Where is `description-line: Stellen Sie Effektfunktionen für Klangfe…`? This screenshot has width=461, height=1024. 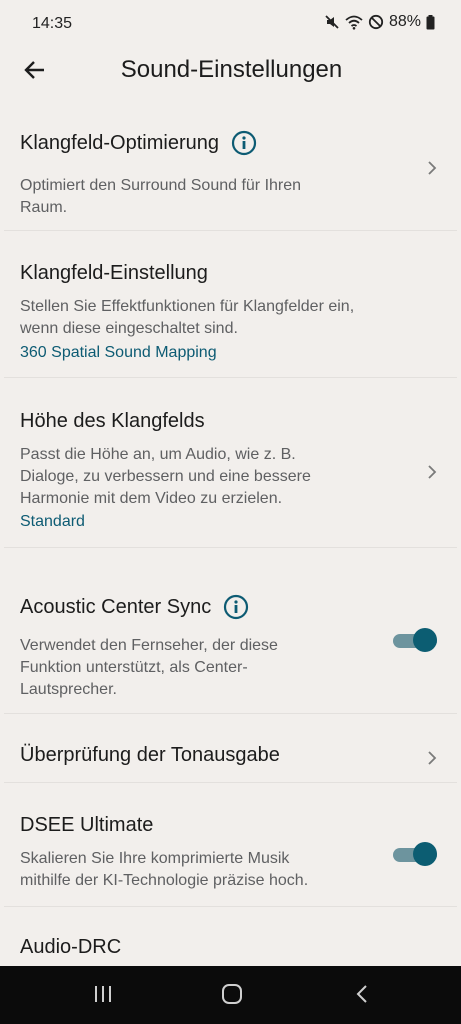 description-line: Stellen Sie Effektfunktionen für Klangfe… is located at coordinates (187, 306).